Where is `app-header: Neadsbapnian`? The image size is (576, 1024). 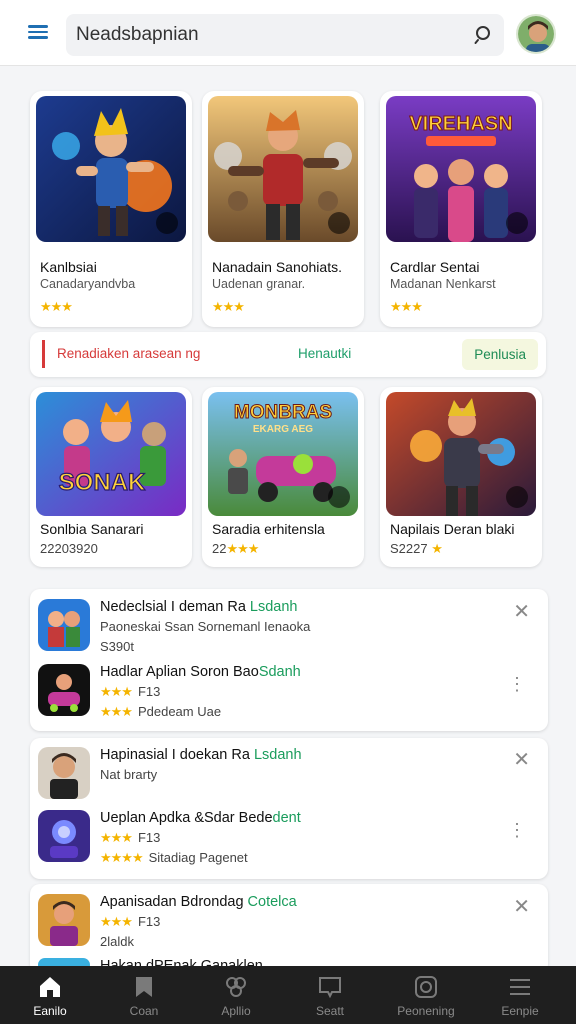 app-header: Neadsbapnian is located at coordinates (288, 33).